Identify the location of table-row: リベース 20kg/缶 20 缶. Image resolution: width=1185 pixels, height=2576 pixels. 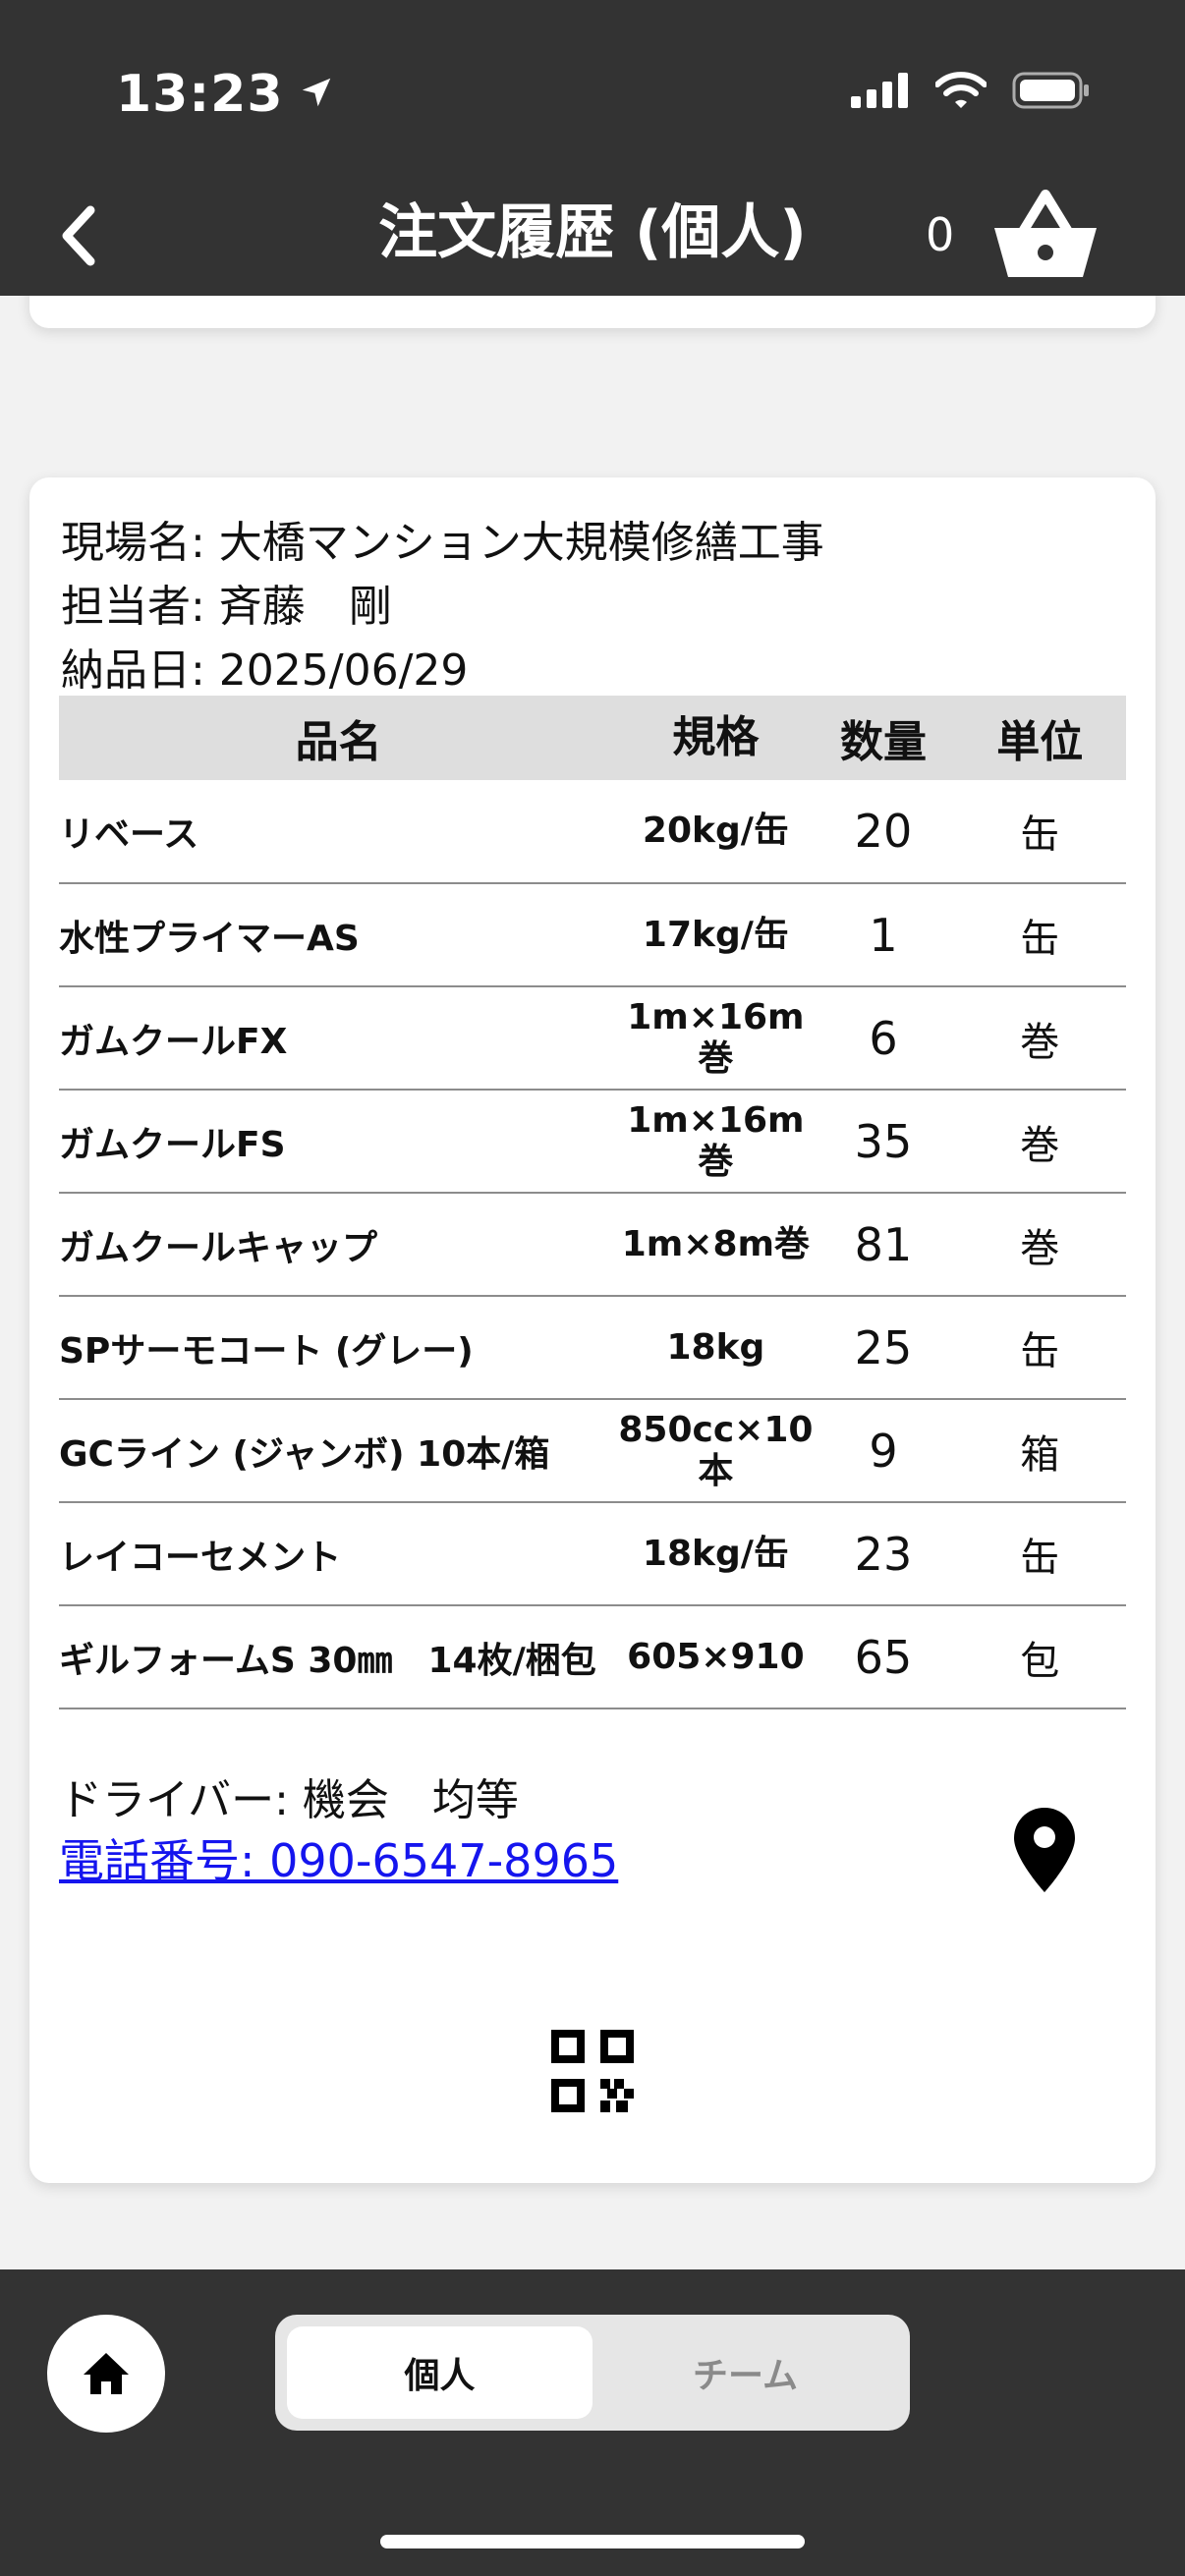
(592, 832).